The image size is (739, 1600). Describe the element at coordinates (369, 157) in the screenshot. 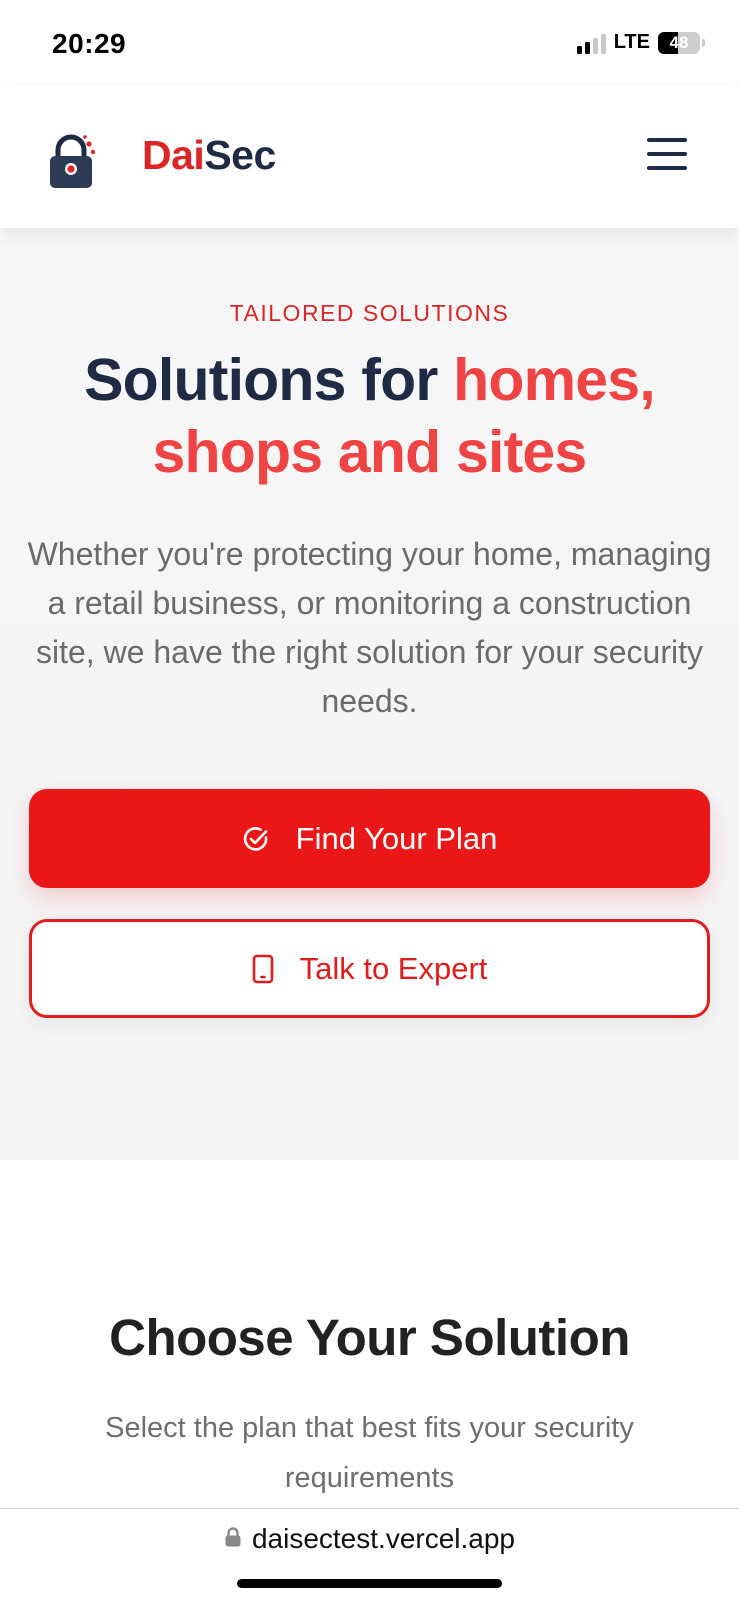

I see `nav-header: DaiSec` at that location.